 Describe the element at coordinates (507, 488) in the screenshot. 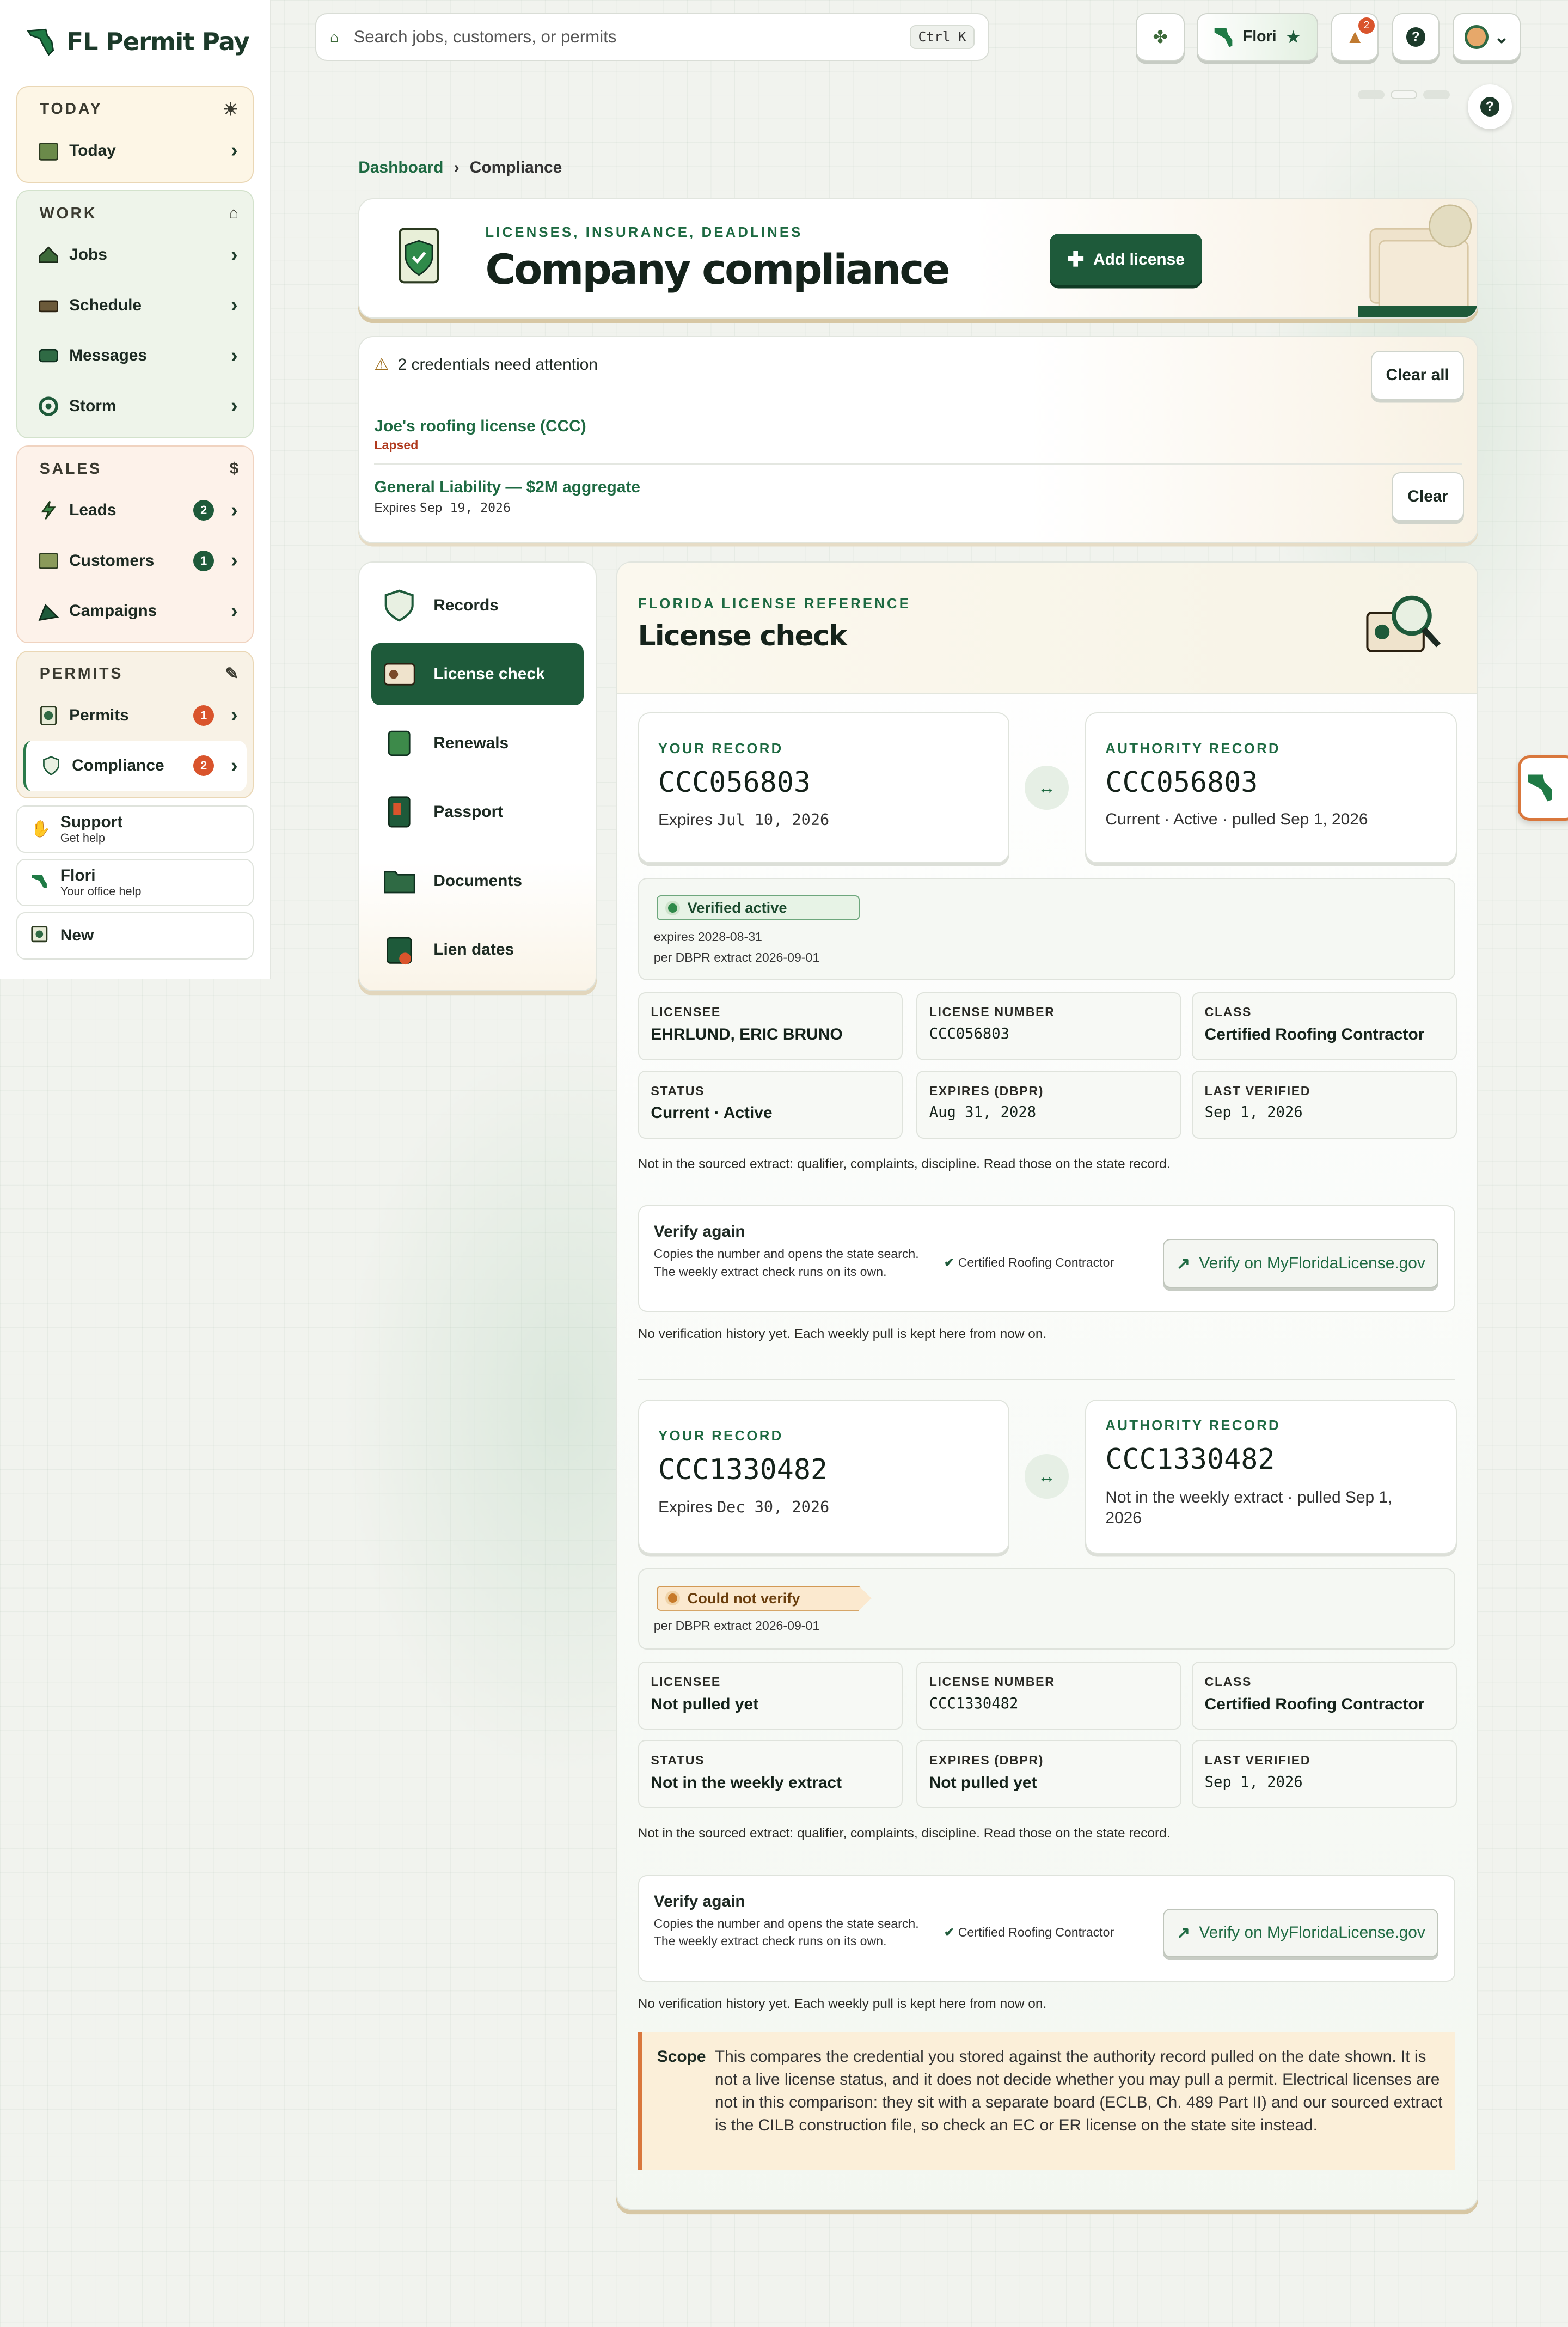

I see `alert-title-link: General Liability — $2M aggregate` at that location.